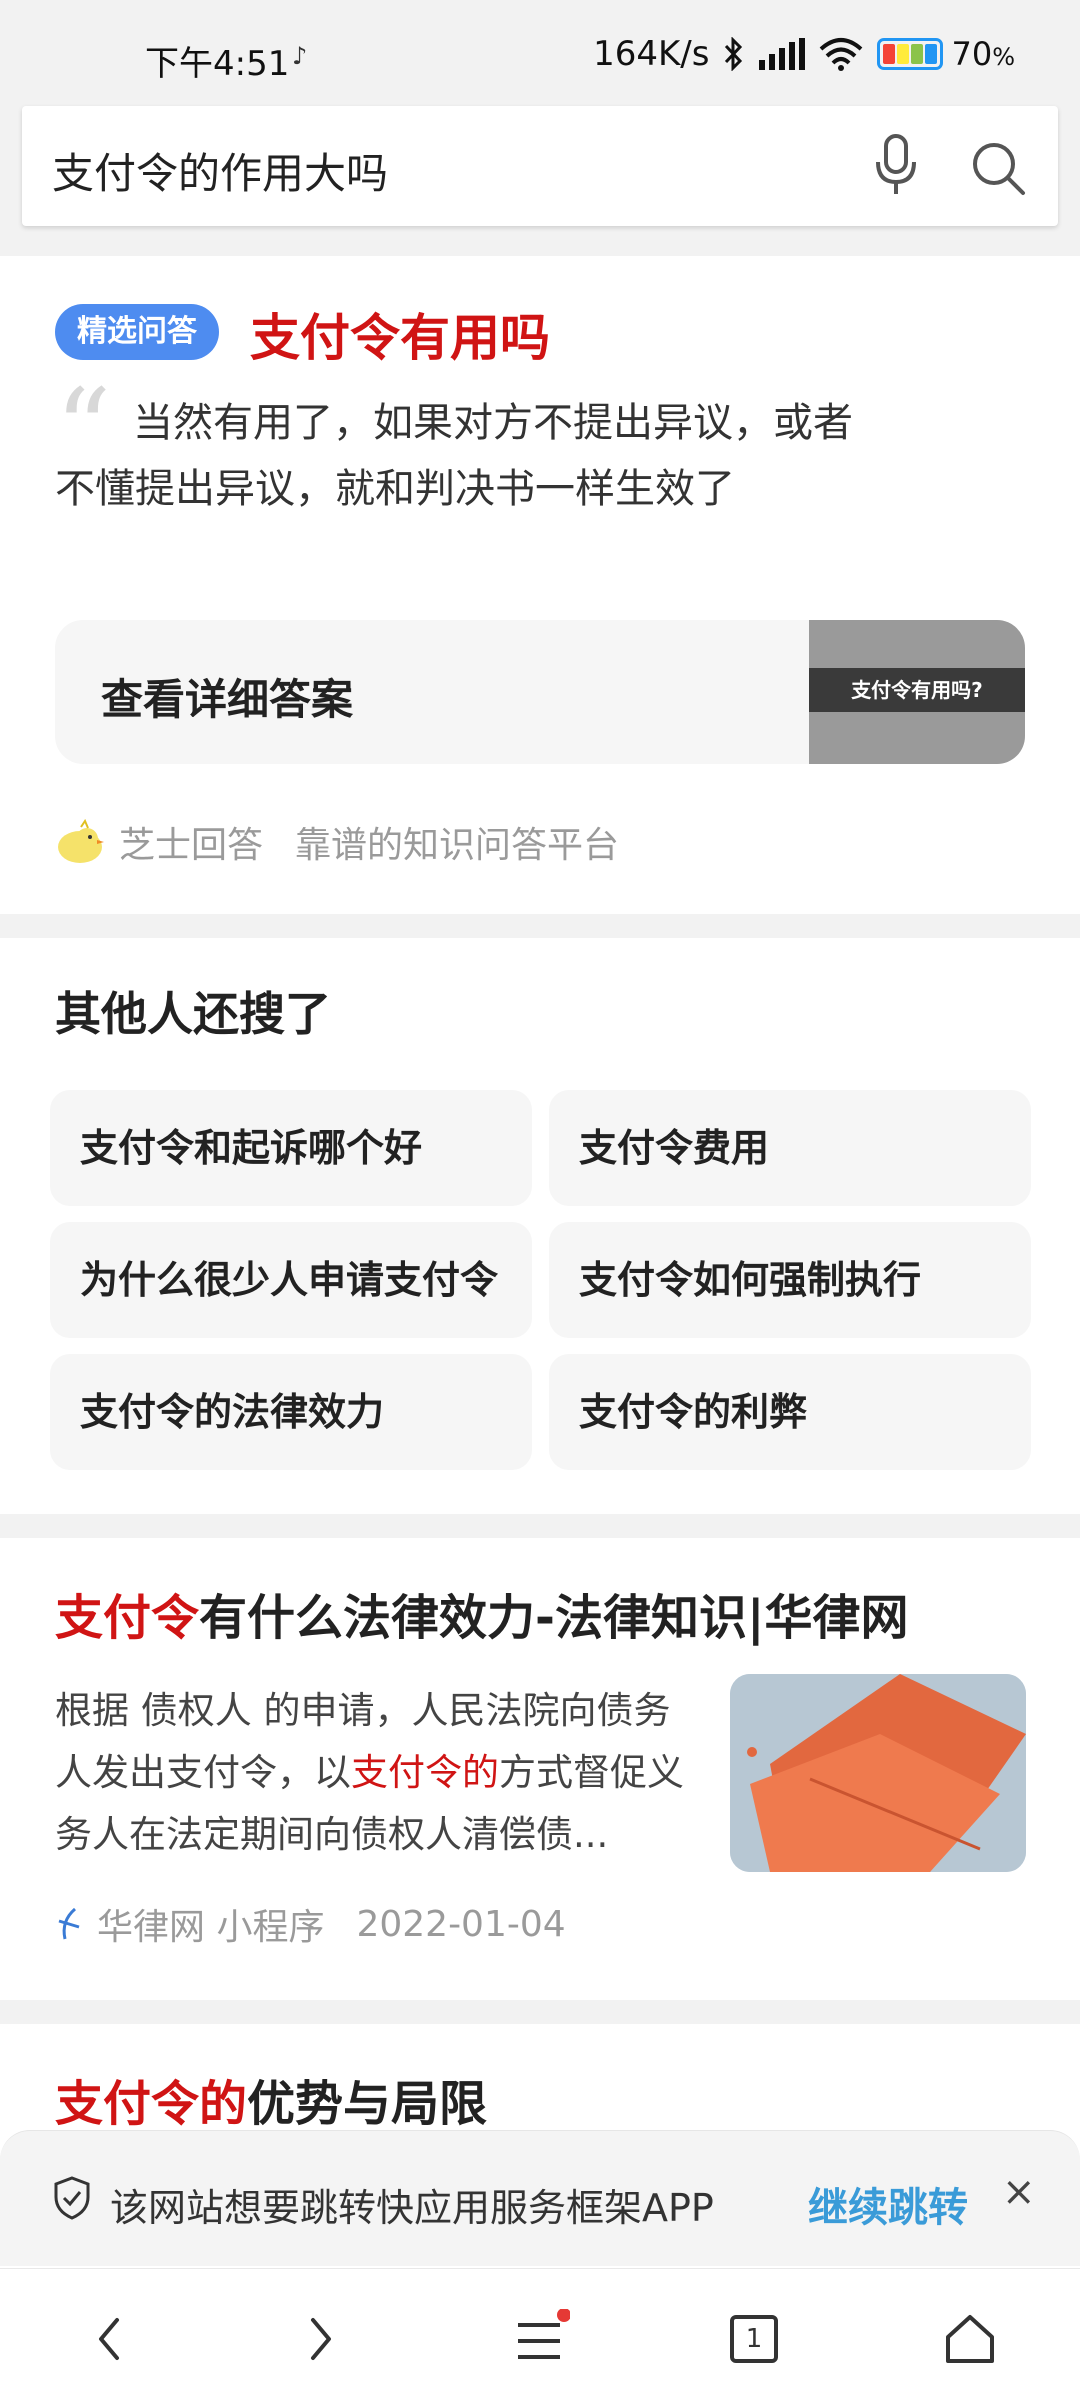 This screenshot has height=2400, width=1080. I want to click on result-title-highlight: 支付令的, so click(151, 2104).